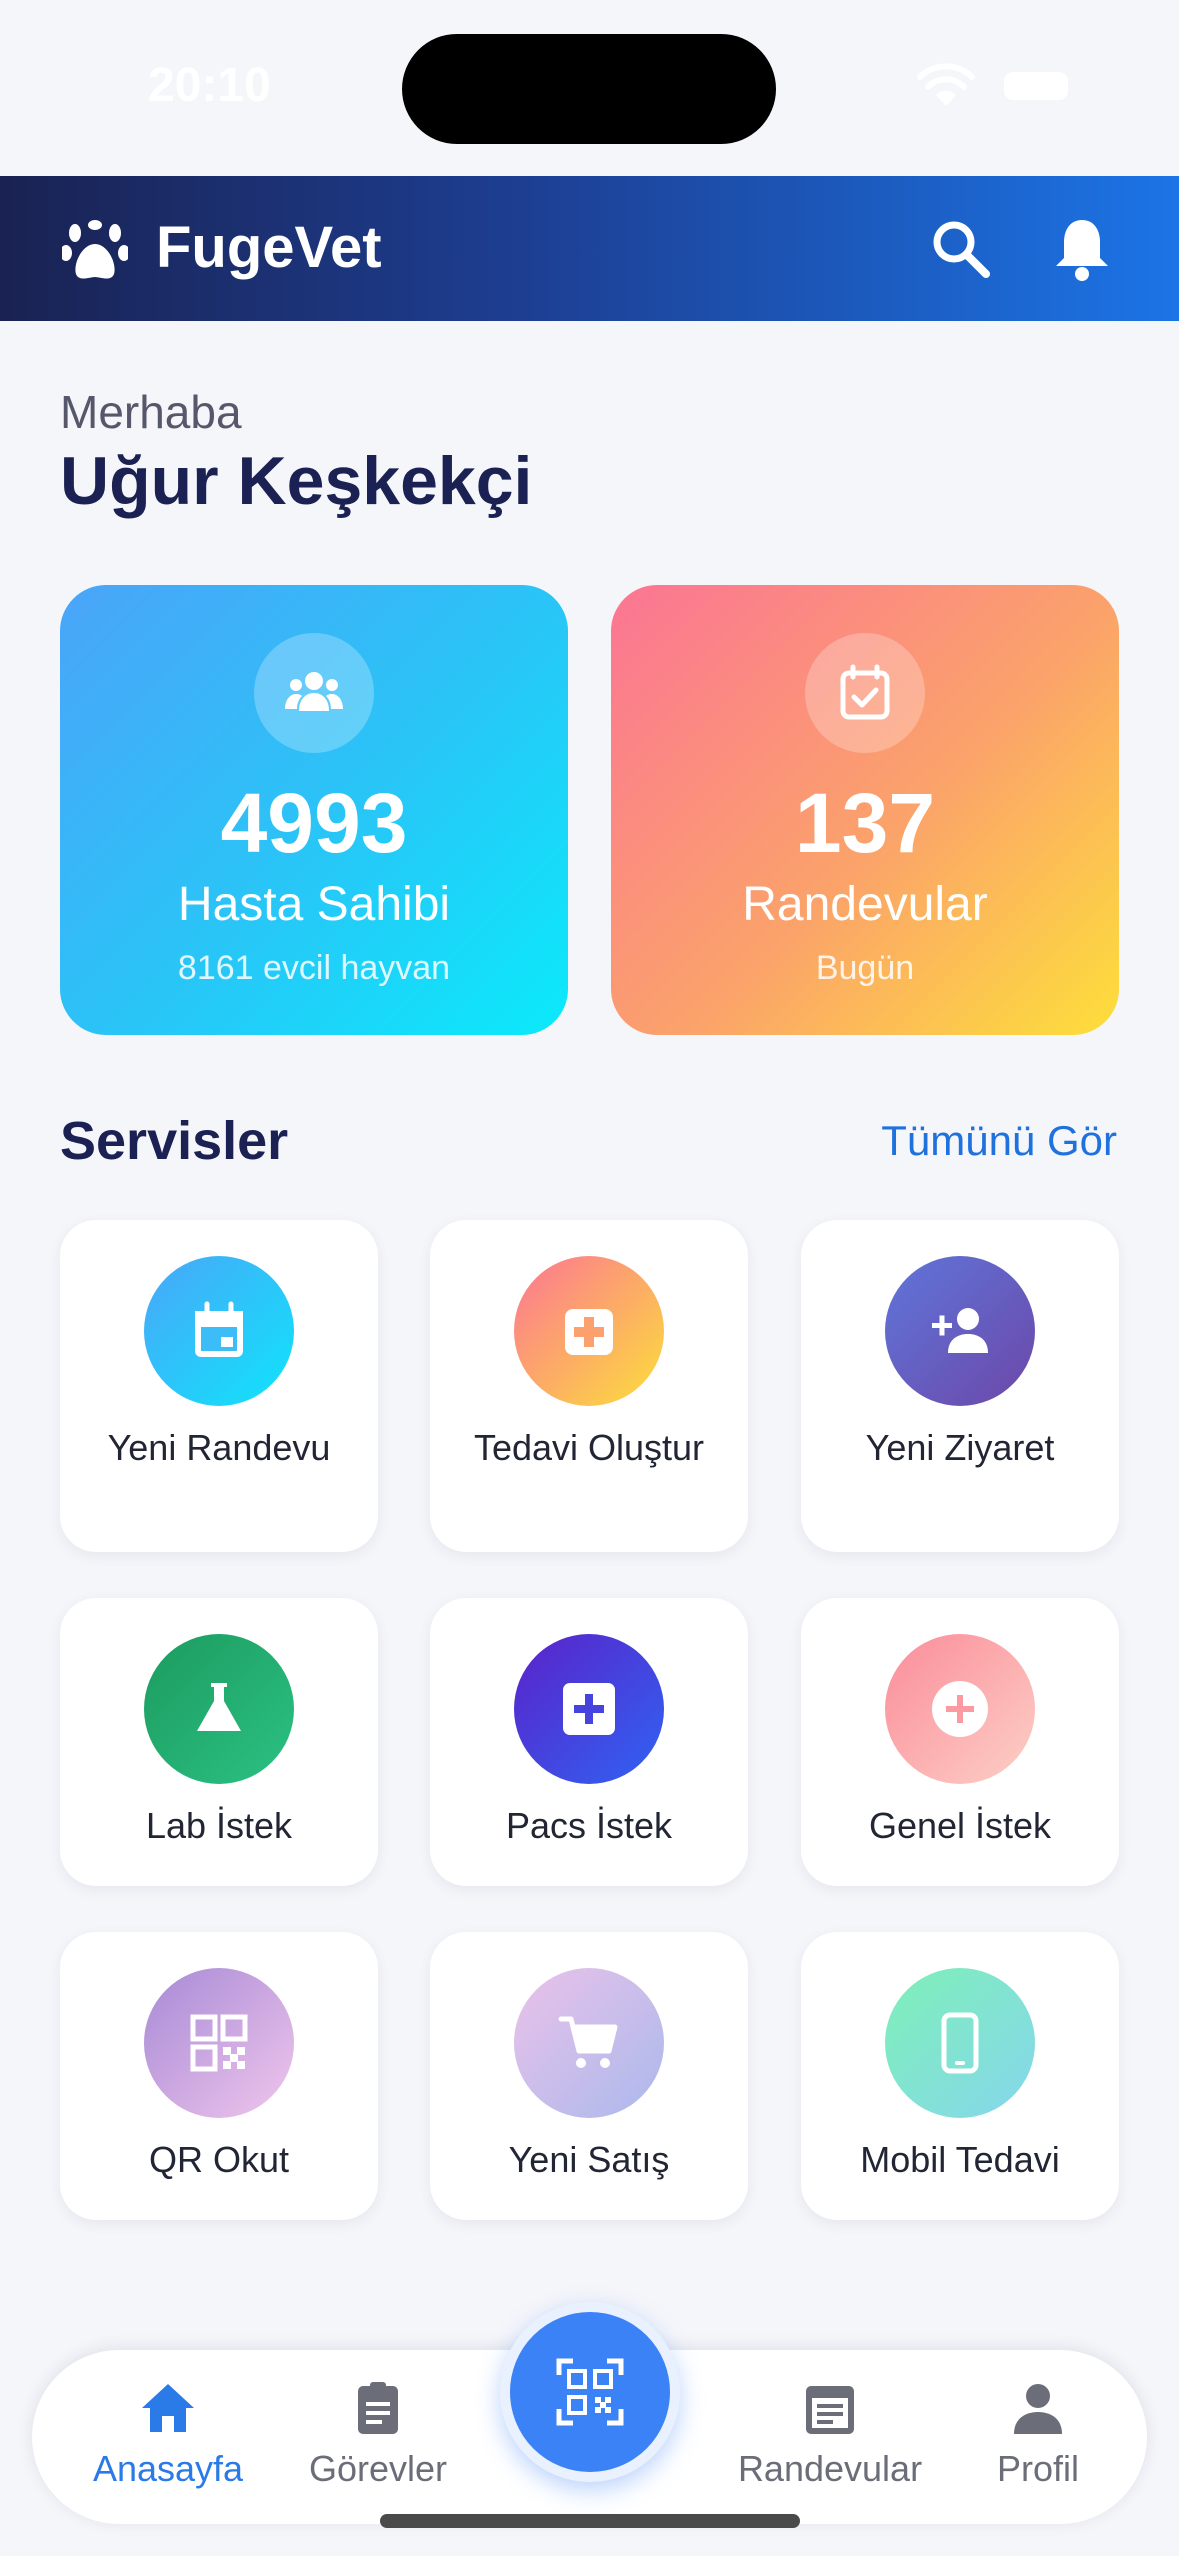 This screenshot has height=2556, width=1179. I want to click on tab-label: Randevular, so click(830, 2468).